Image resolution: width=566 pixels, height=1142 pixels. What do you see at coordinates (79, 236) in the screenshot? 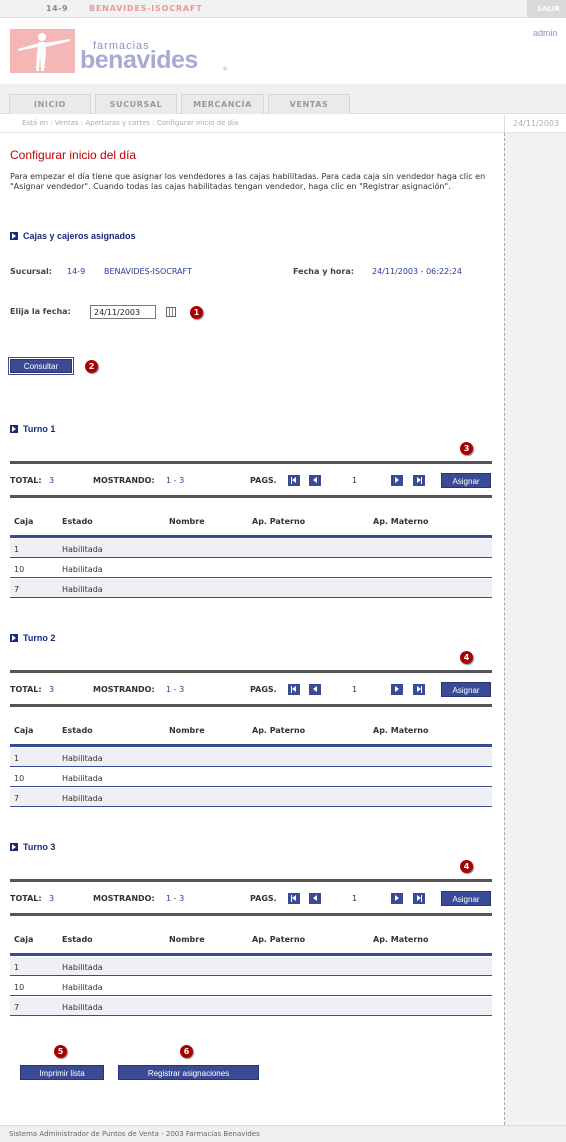
I see `section-heading-text: Cajas y cajeros asignados` at bounding box center [79, 236].